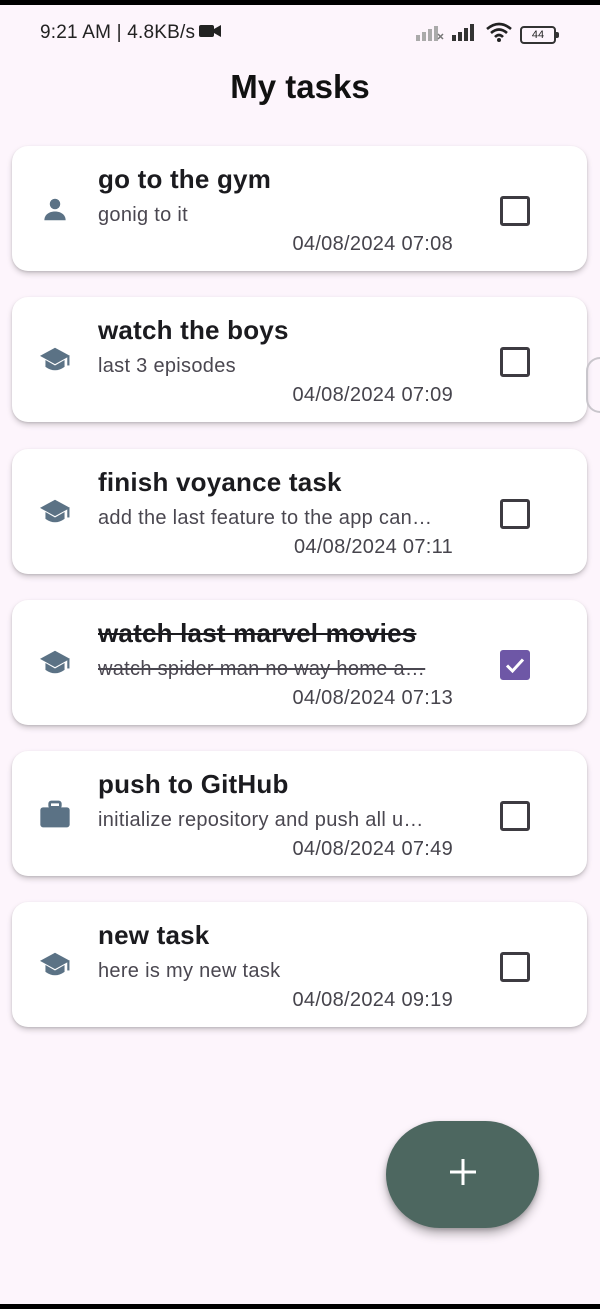 The height and width of the screenshot is (1309, 600). I want to click on scroll-handle, so click(593, 385).